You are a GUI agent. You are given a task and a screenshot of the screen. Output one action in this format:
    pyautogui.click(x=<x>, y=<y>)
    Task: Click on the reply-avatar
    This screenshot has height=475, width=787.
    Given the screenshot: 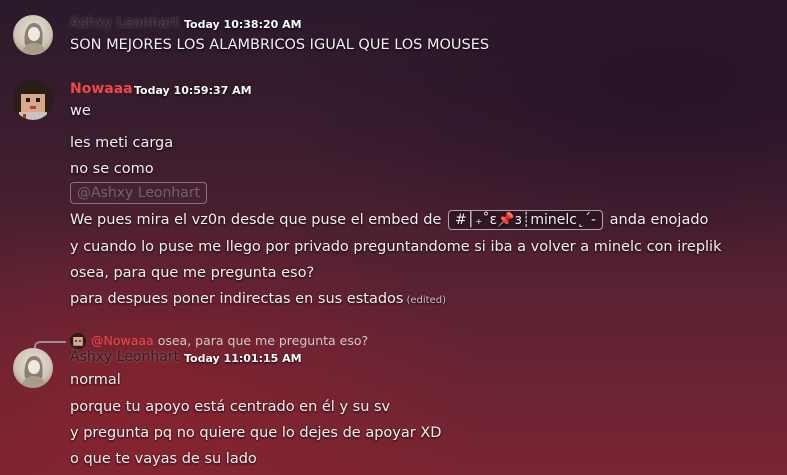 What is the action you would take?
    pyautogui.click(x=78, y=341)
    